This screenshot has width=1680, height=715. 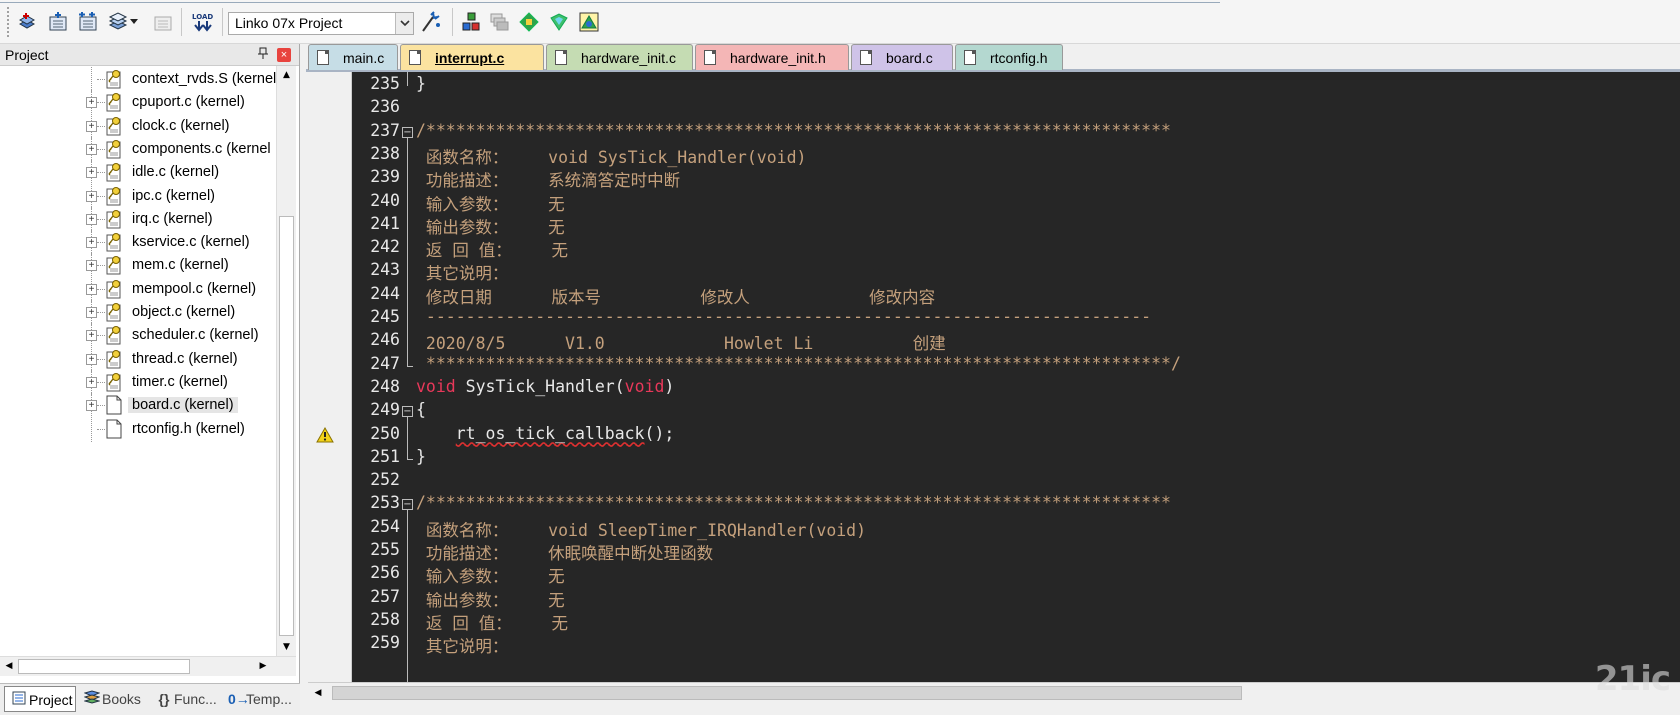 What do you see at coordinates (27, 22) in the screenshot?
I see `translate-button` at bounding box center [27, 22].